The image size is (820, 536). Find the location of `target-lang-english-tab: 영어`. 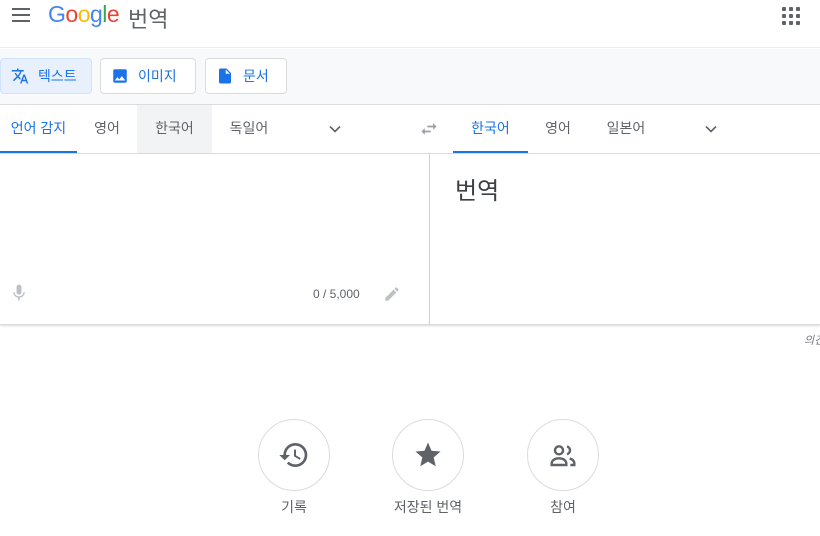

target-lang-english-tab: 영어 is located at coordinates (558, 129).